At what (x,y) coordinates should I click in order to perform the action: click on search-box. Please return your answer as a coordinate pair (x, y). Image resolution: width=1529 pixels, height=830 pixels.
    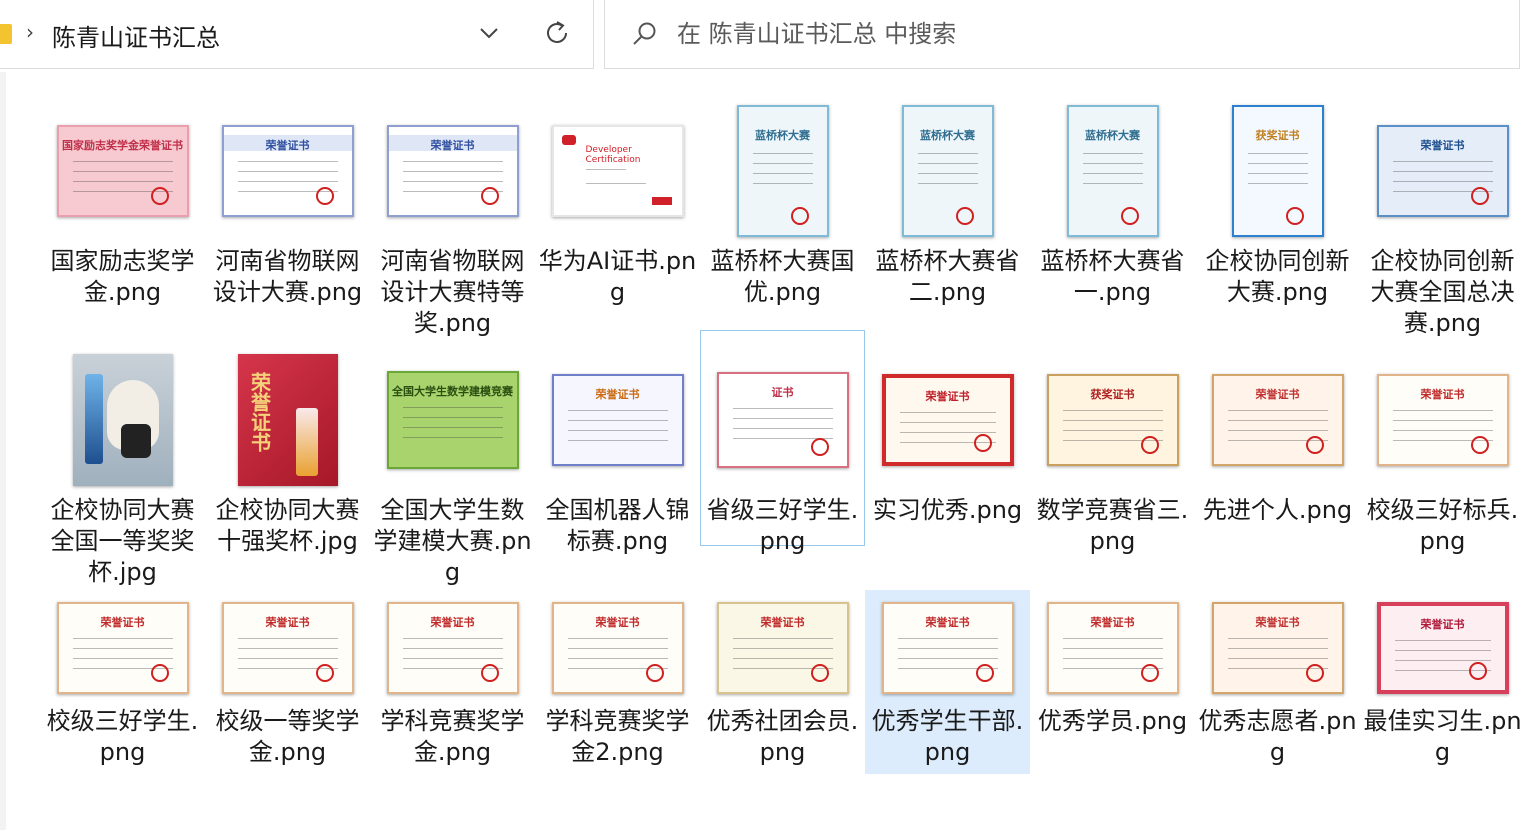
    Looking at the image, I should click on (1062, 34).